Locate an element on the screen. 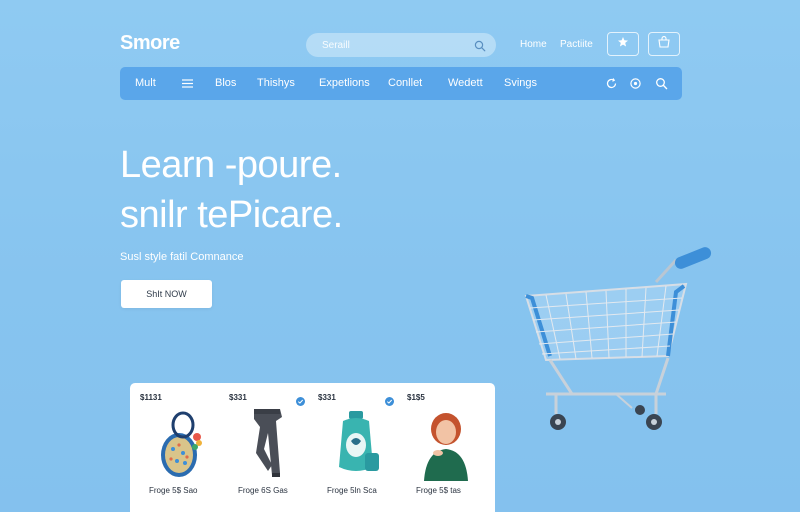  refresh-icon is located at coordinates (611, 83).